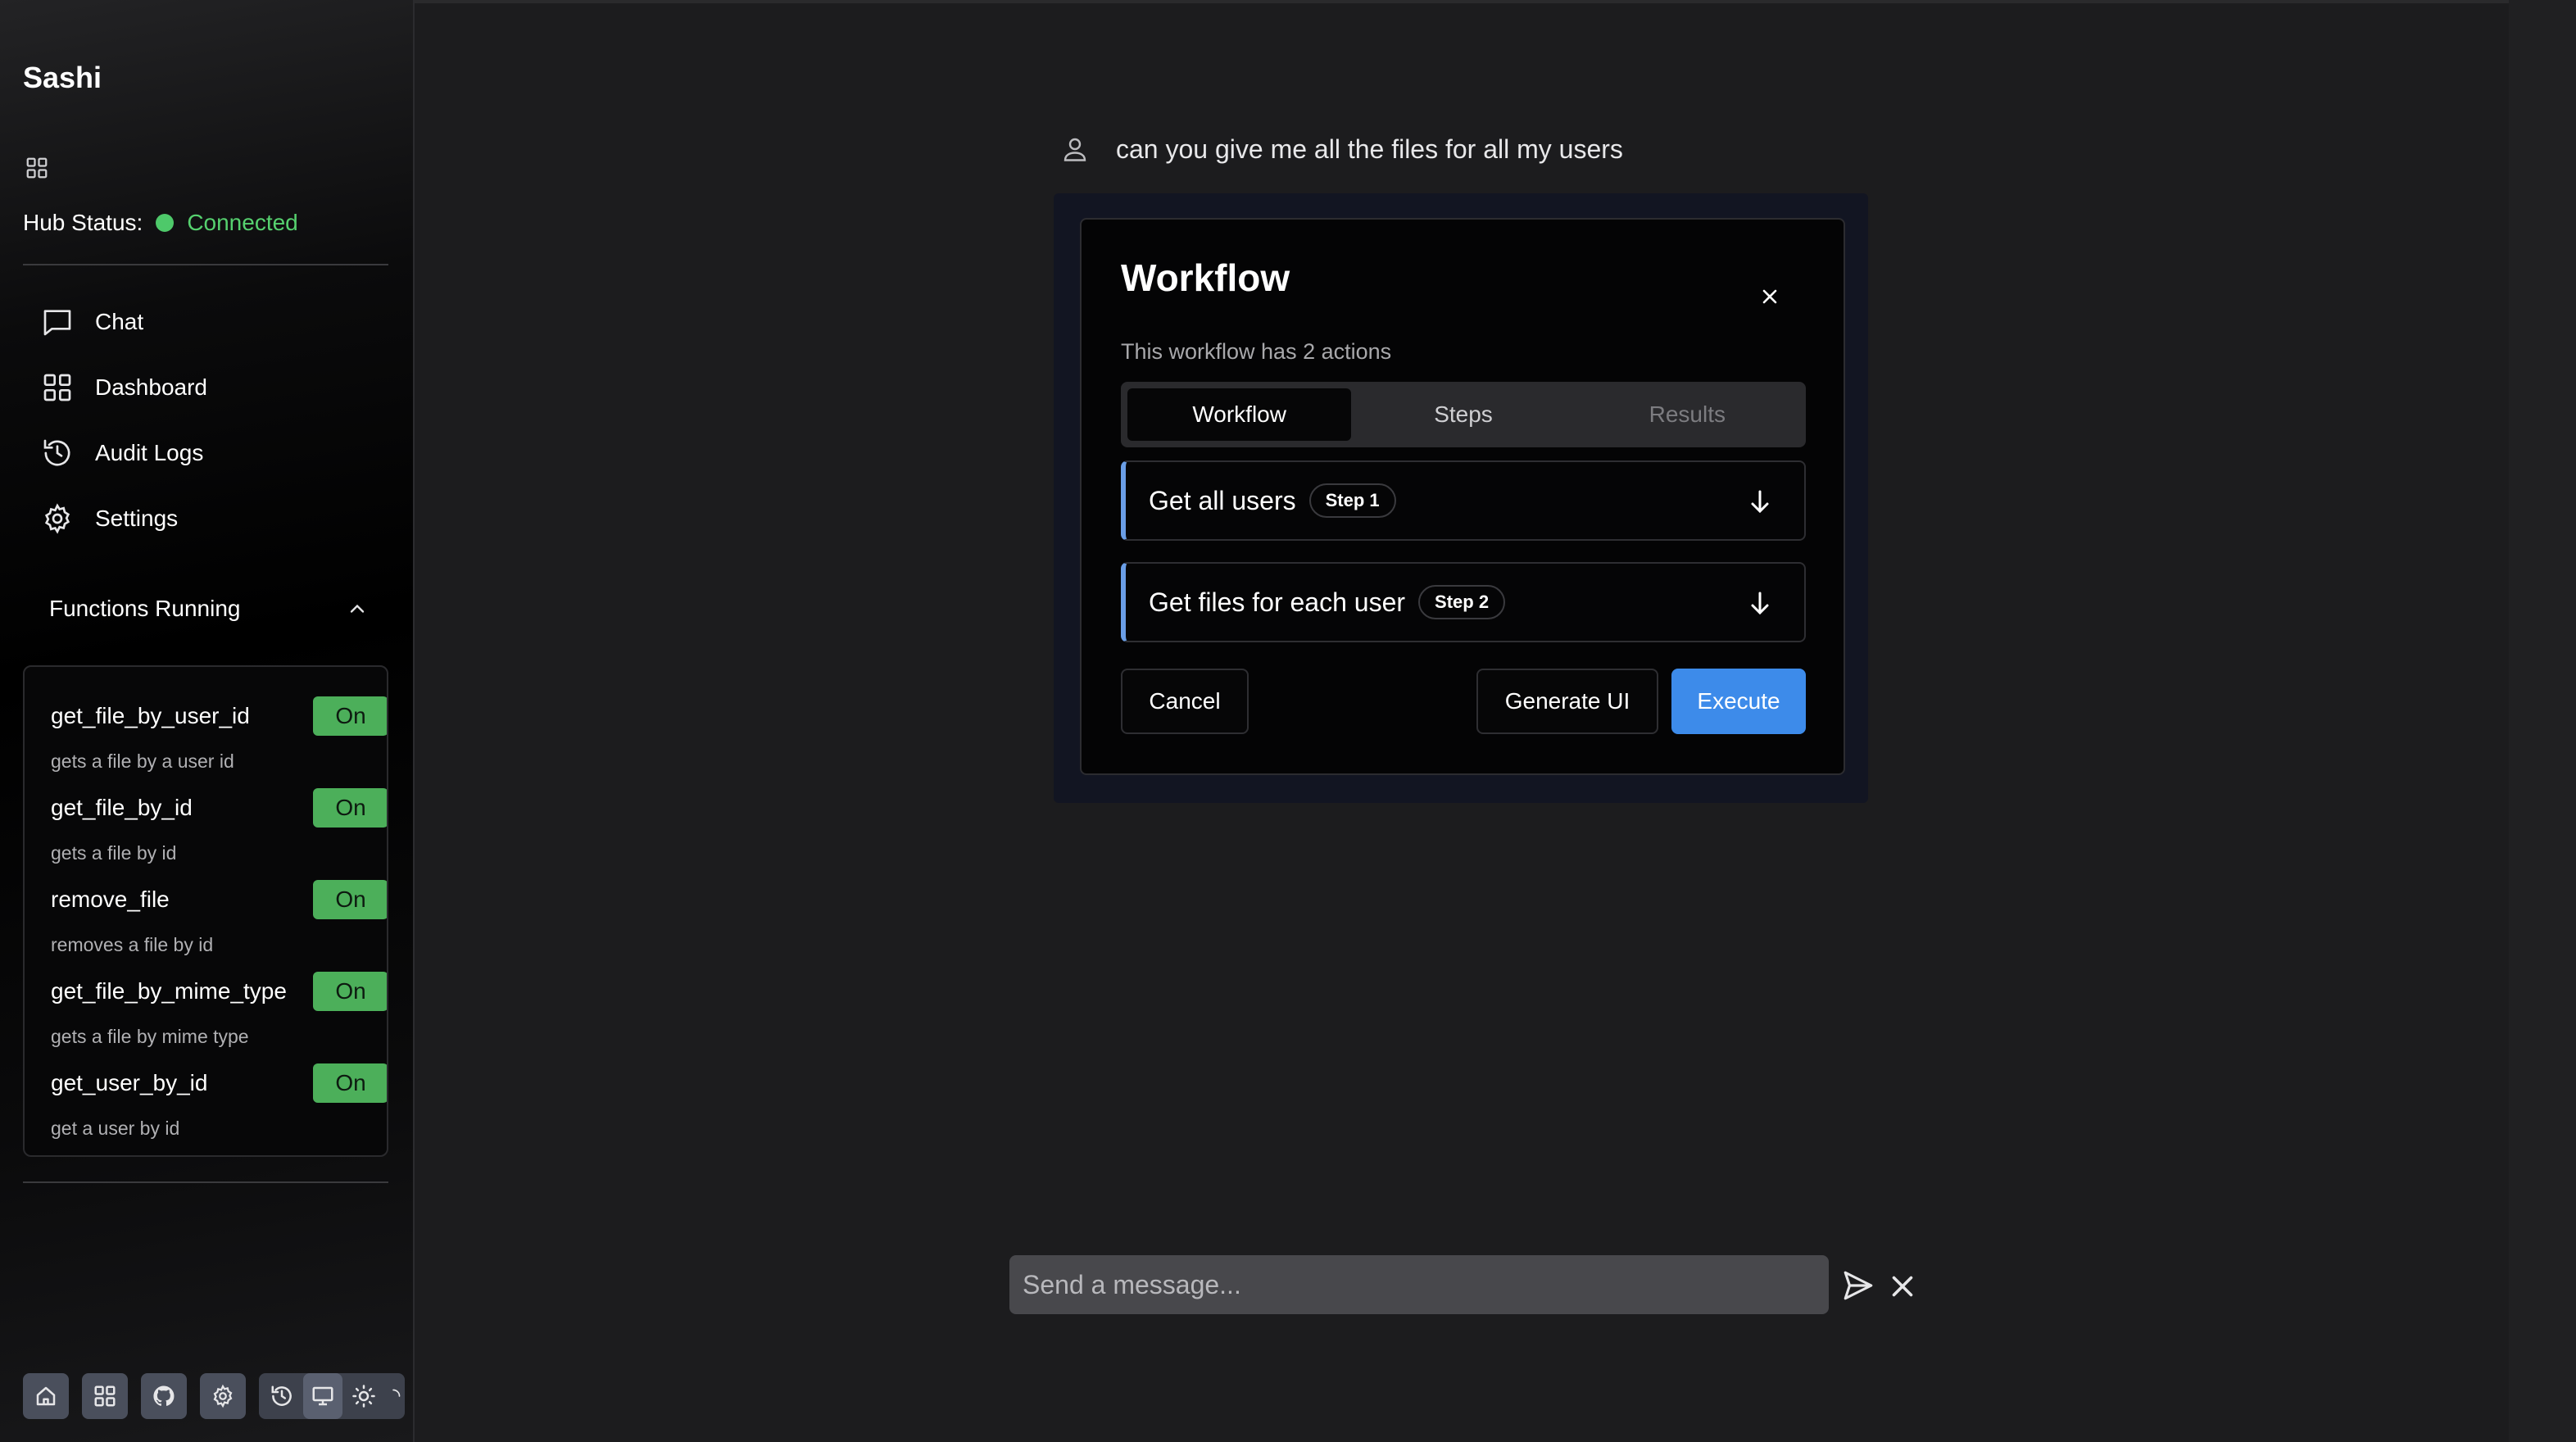  I want to click on step-badge: Step 2, so click(1462, 602).